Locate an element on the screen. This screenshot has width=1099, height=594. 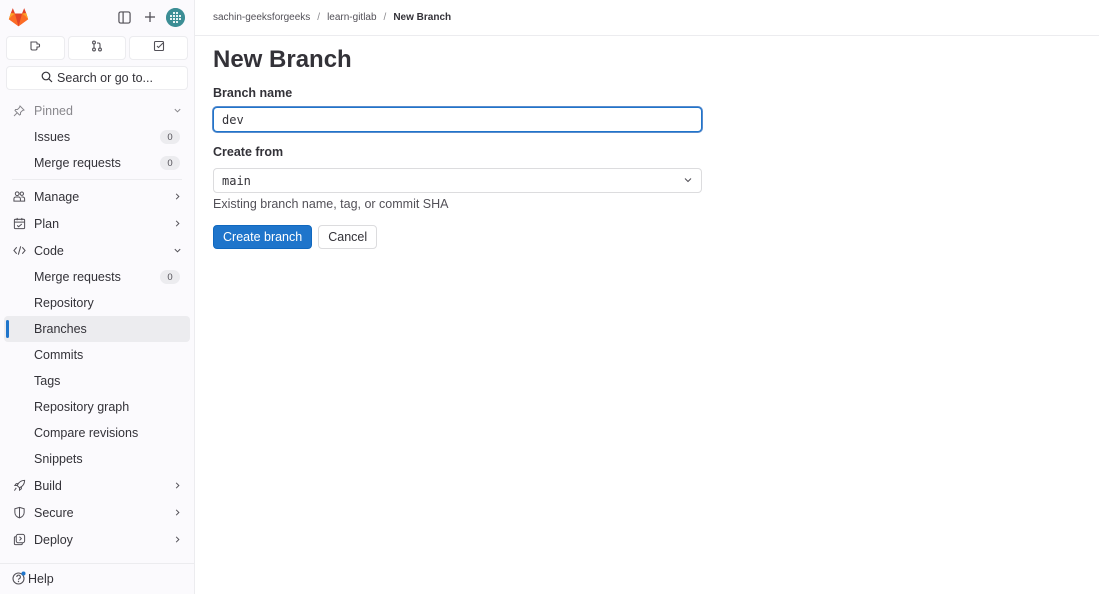
nav-section-label: Deploy is located at coordinates (53, 539).